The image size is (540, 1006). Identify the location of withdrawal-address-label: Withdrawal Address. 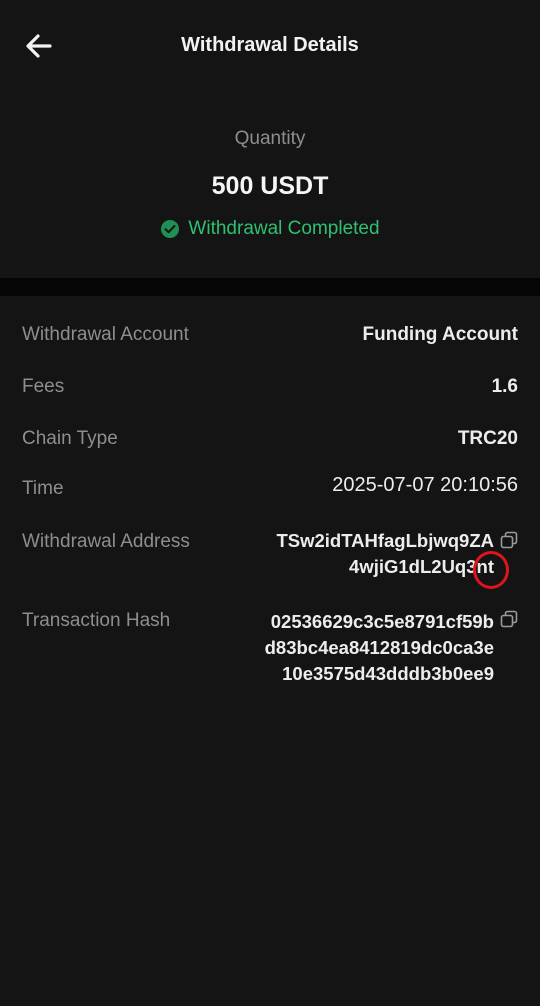
(106, 541).